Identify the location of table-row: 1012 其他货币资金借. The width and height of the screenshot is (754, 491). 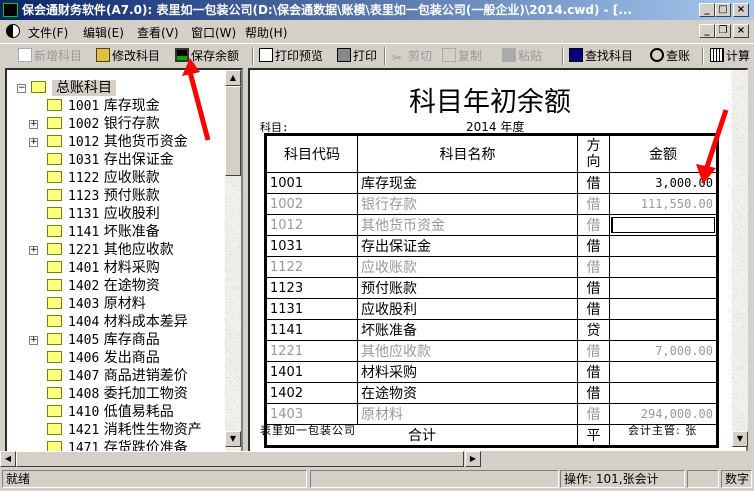
(491, 225).